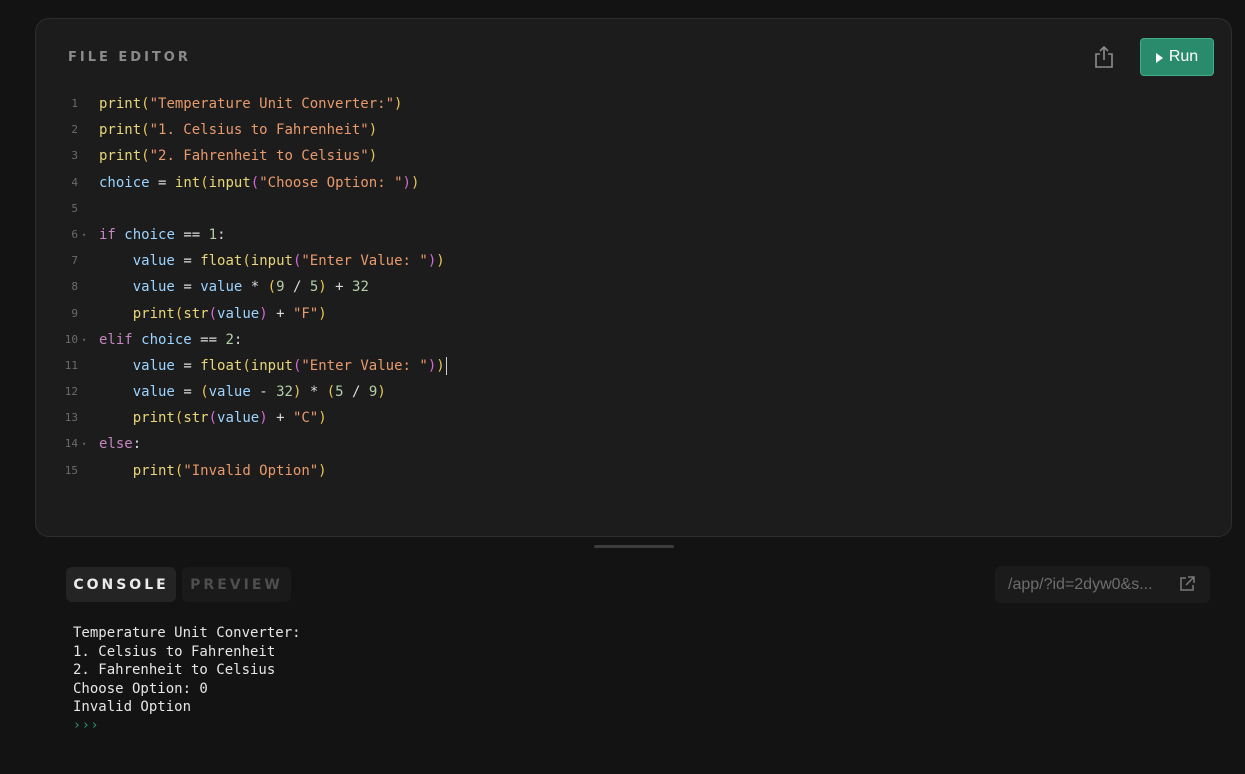  Describe the element at coordinates (74, 208) in the screenshot. I see `line-number: 5` at that location.